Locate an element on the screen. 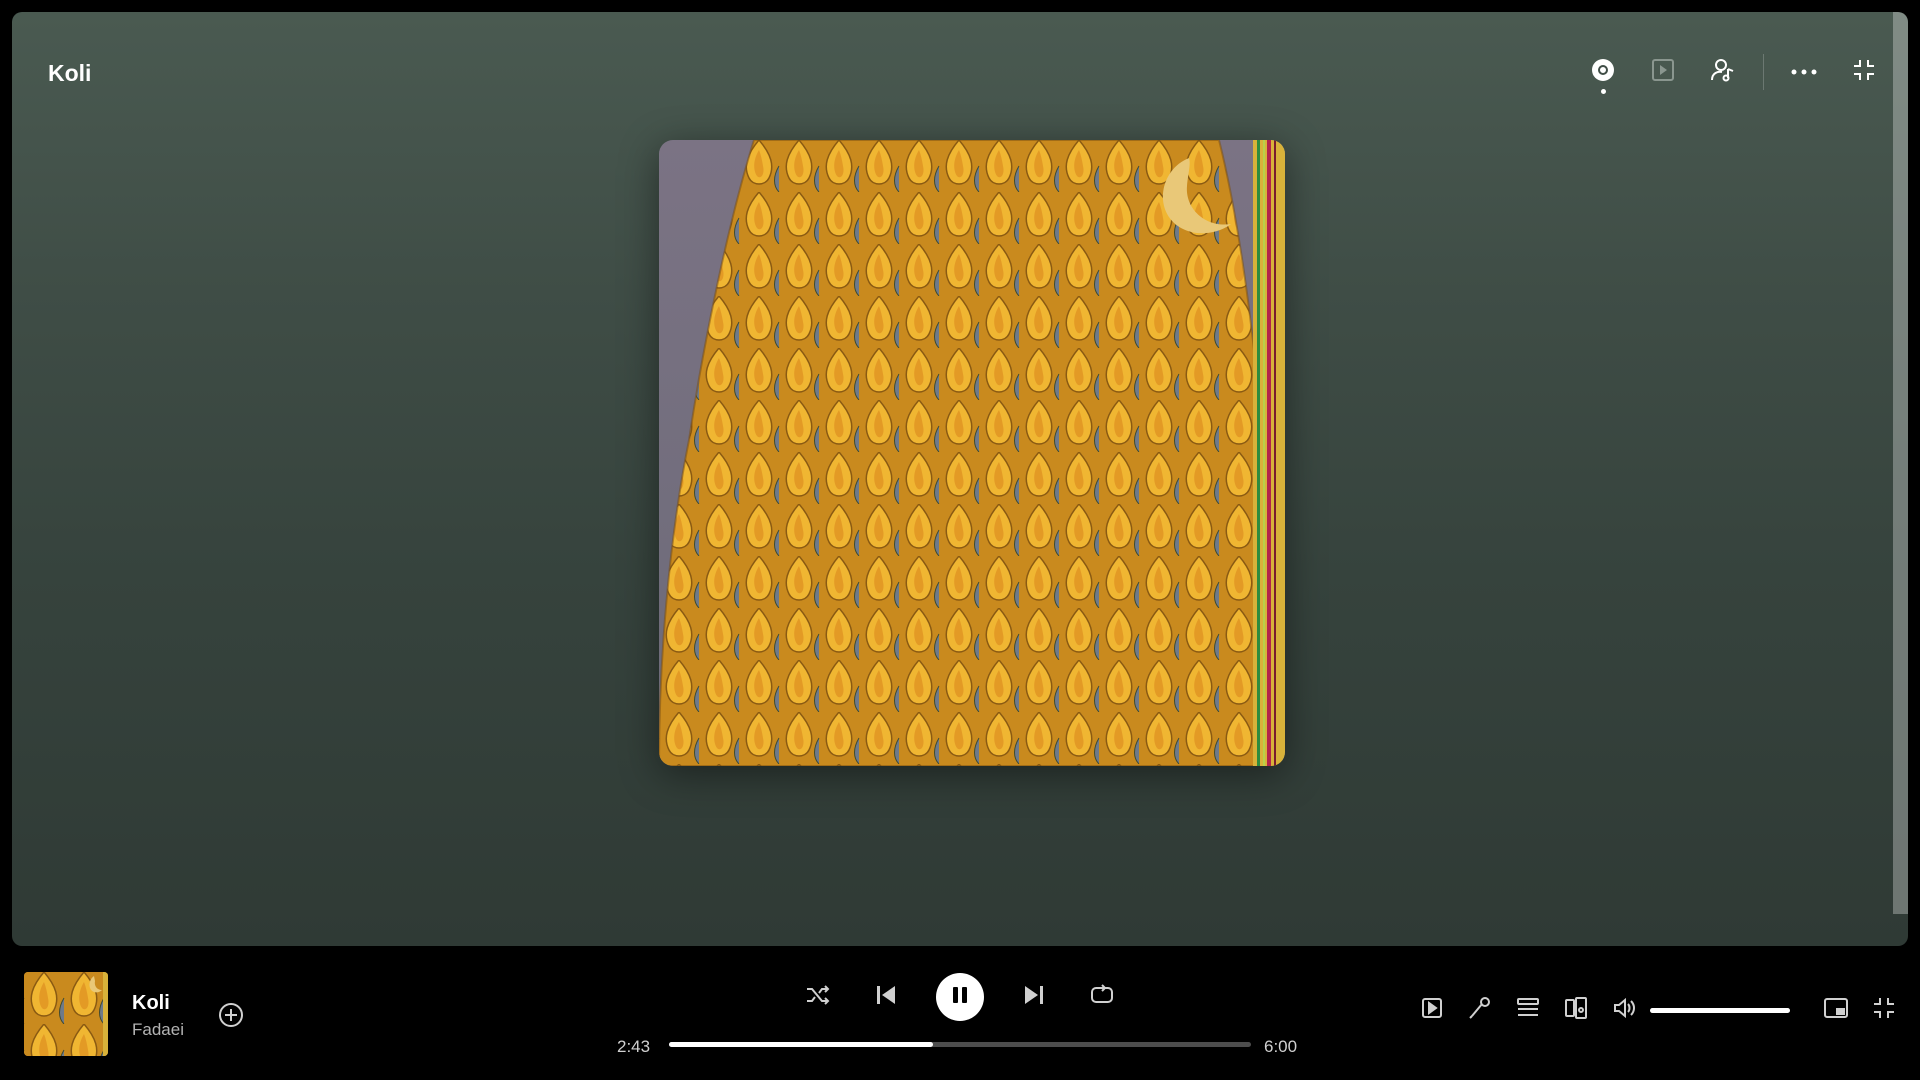  volume-button is located at coordinates (1624, 1010).